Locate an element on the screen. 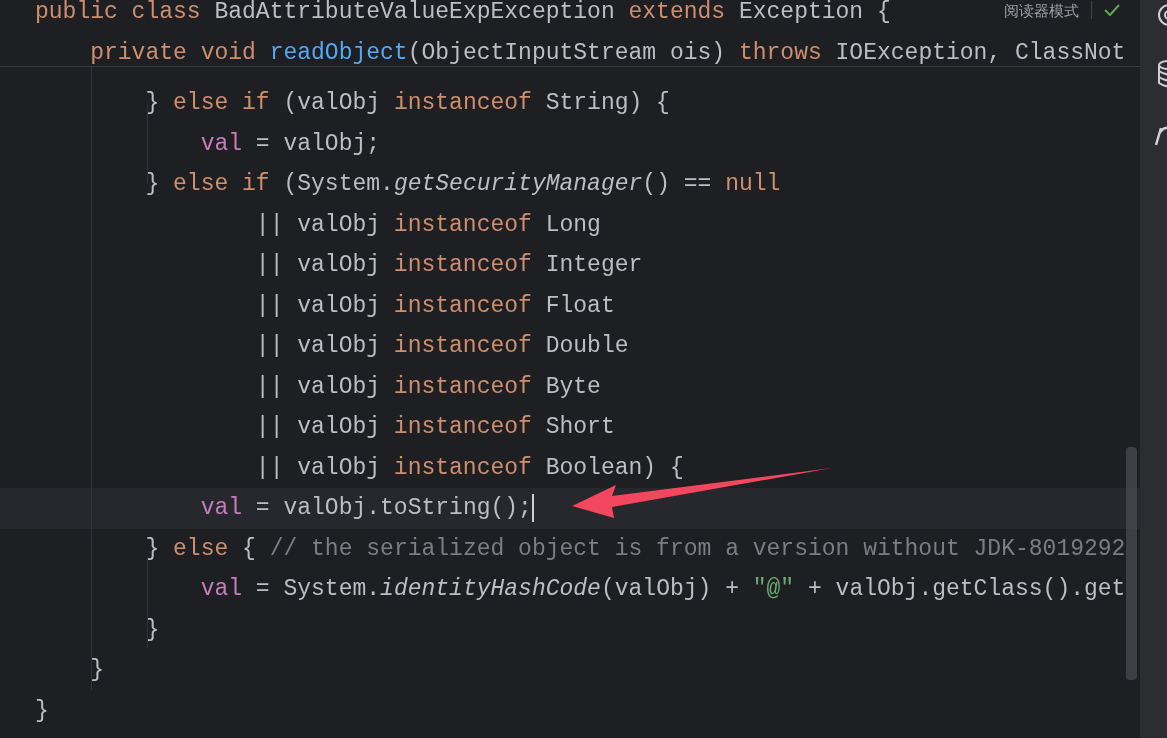 This screenshot has width=1167, height=738. code-line: || valObj instanceof Integer is located at coordinates (448, 265).